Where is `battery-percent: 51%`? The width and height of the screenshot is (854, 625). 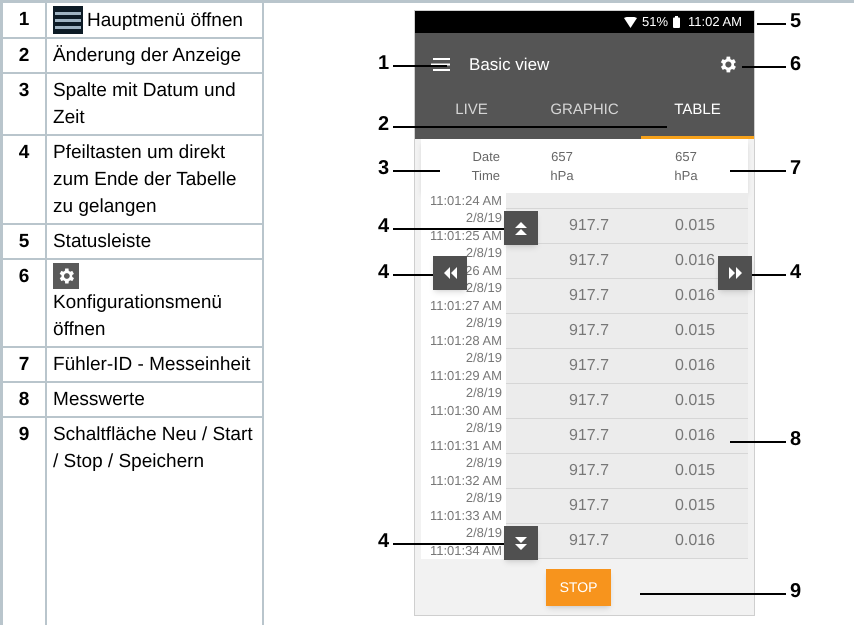 battery-percent: 51% is located at coordinates (655, 22).